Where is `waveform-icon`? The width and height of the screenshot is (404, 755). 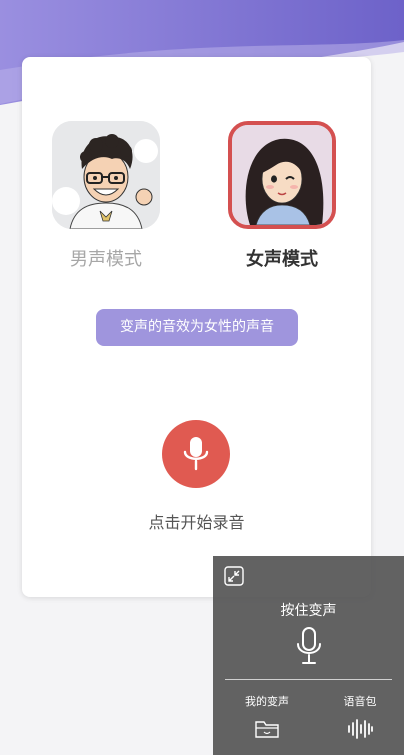 waveform-icon is located at coordinates (360, 729).